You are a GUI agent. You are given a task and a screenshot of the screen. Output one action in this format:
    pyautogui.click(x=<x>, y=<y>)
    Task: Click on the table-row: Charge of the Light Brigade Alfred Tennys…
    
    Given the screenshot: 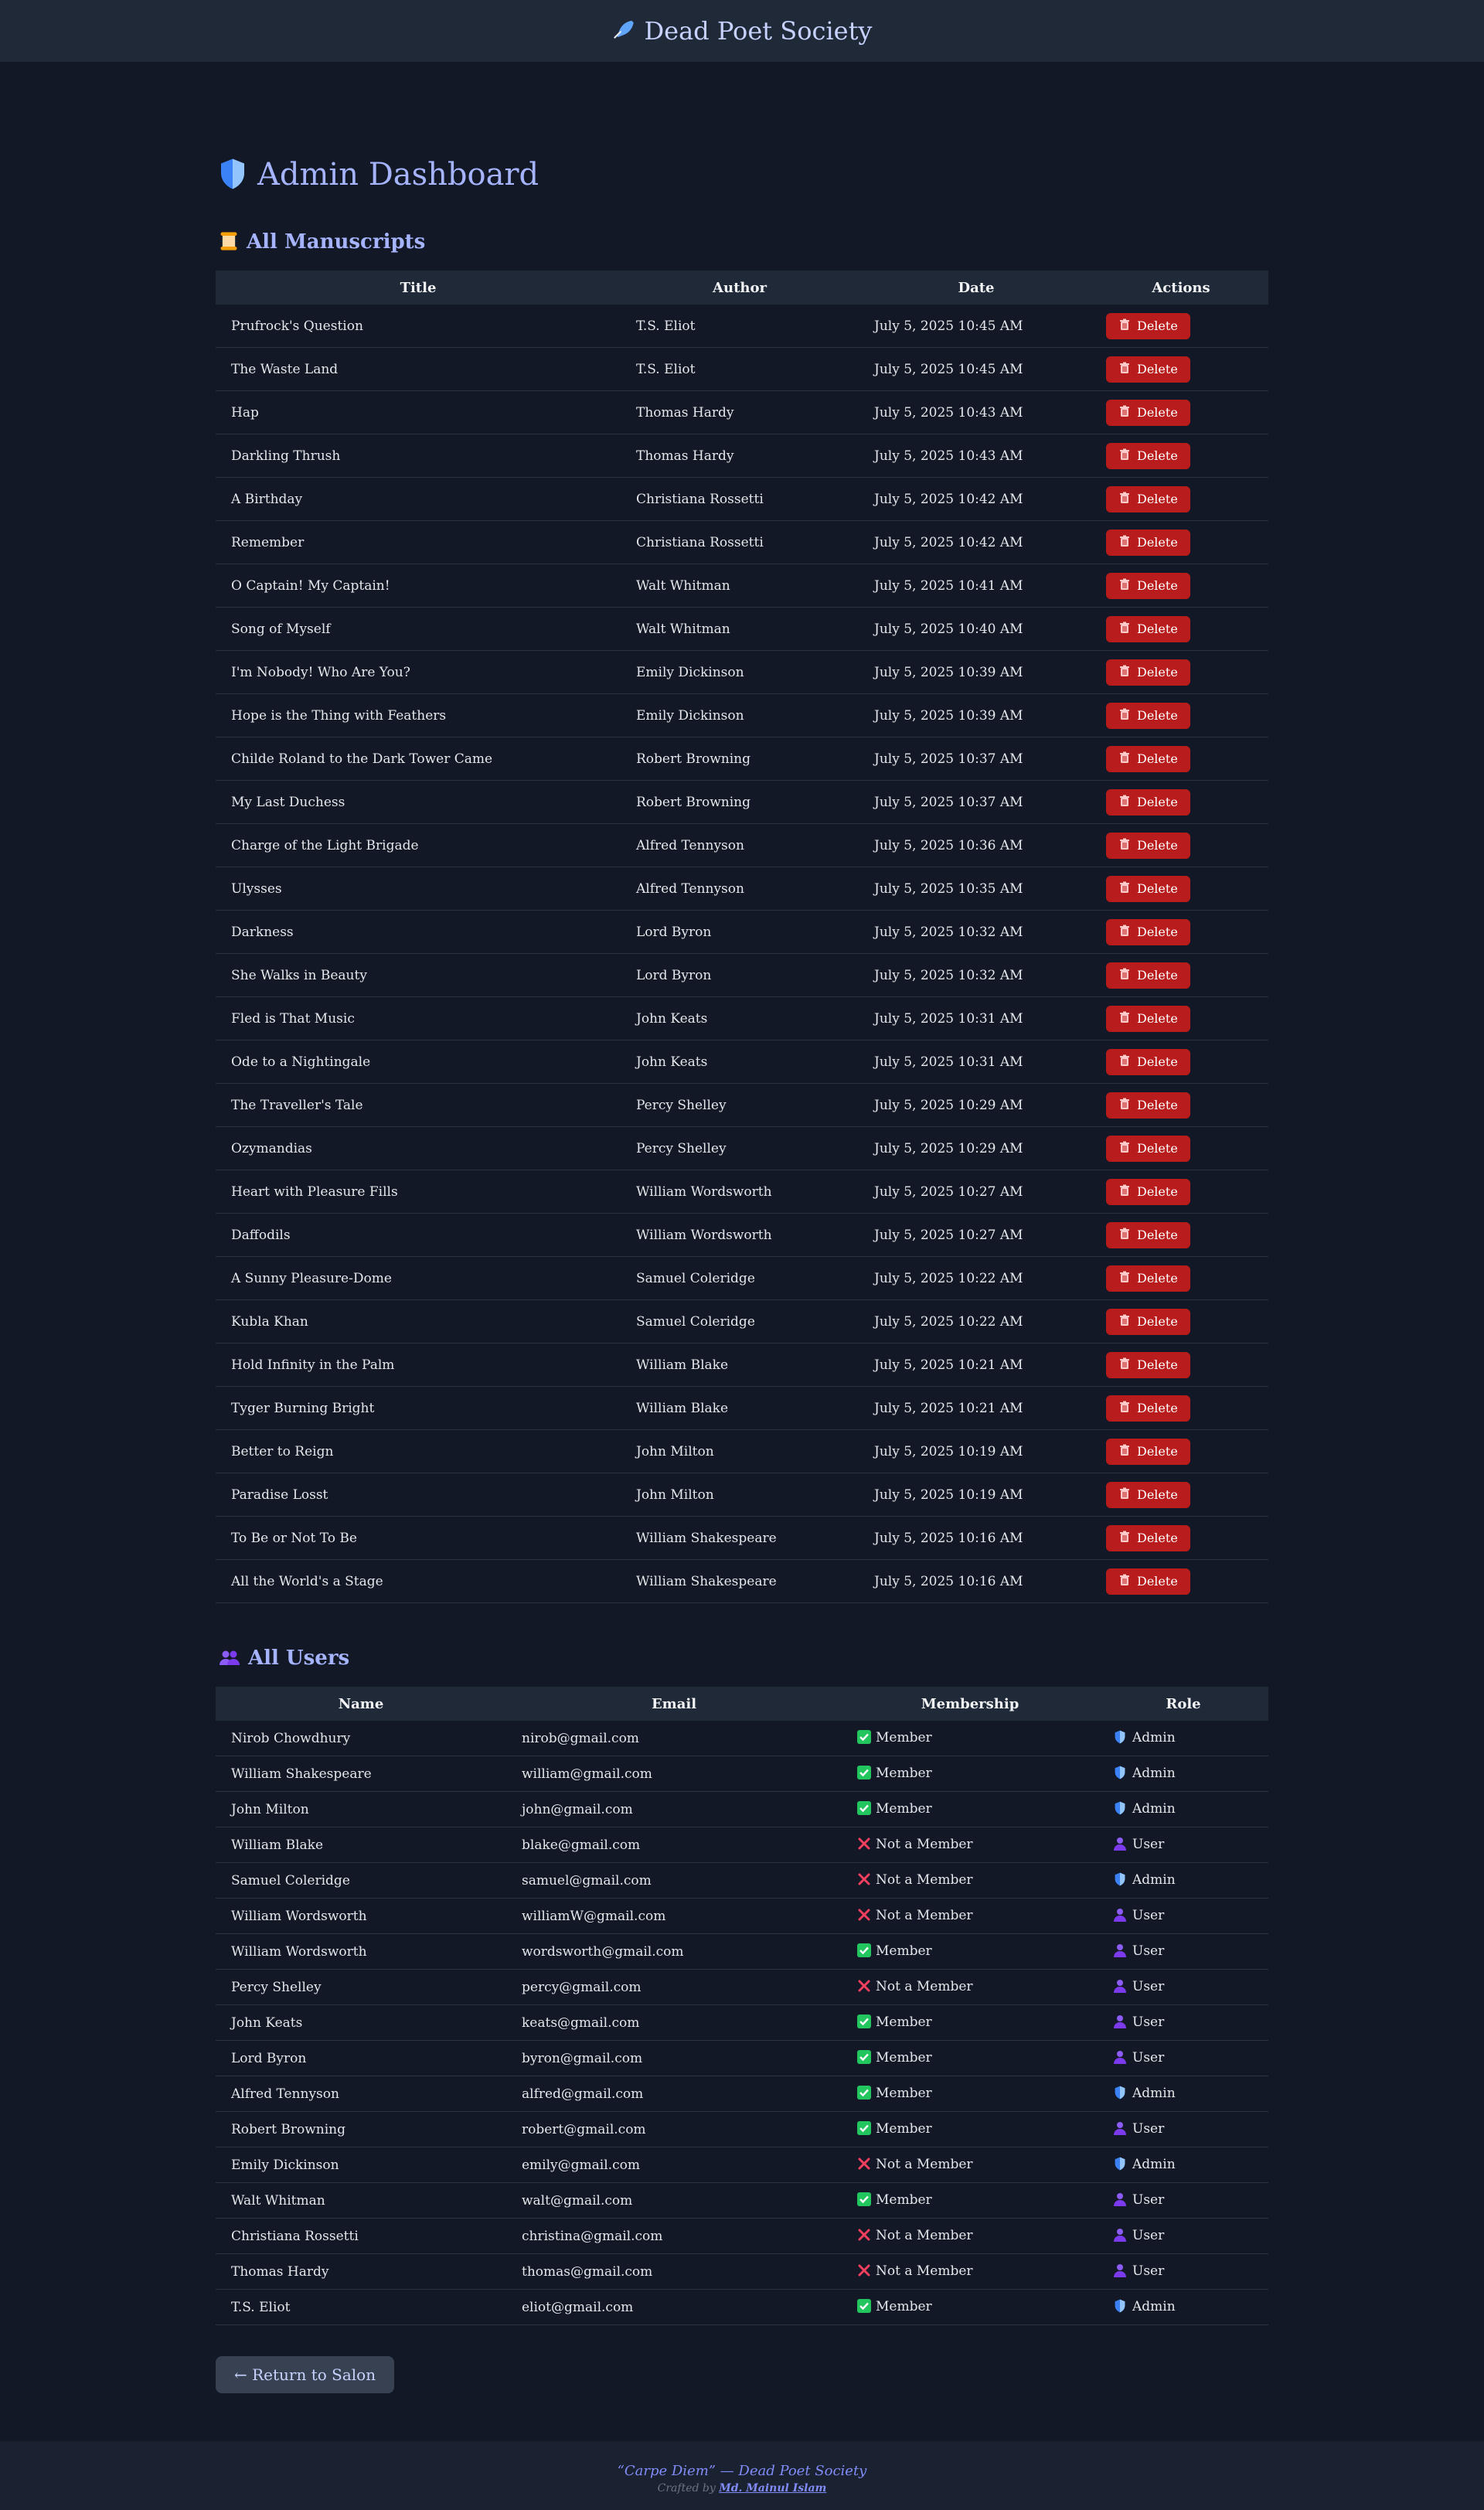 What is the action you would take?
    pyautogui.click(x=742, y=845)
    